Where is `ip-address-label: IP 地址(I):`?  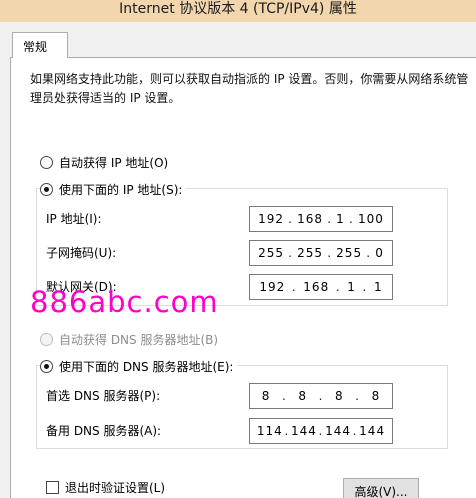
ip-address-label: IP 地址(I): is located at coordinates (74, 219).